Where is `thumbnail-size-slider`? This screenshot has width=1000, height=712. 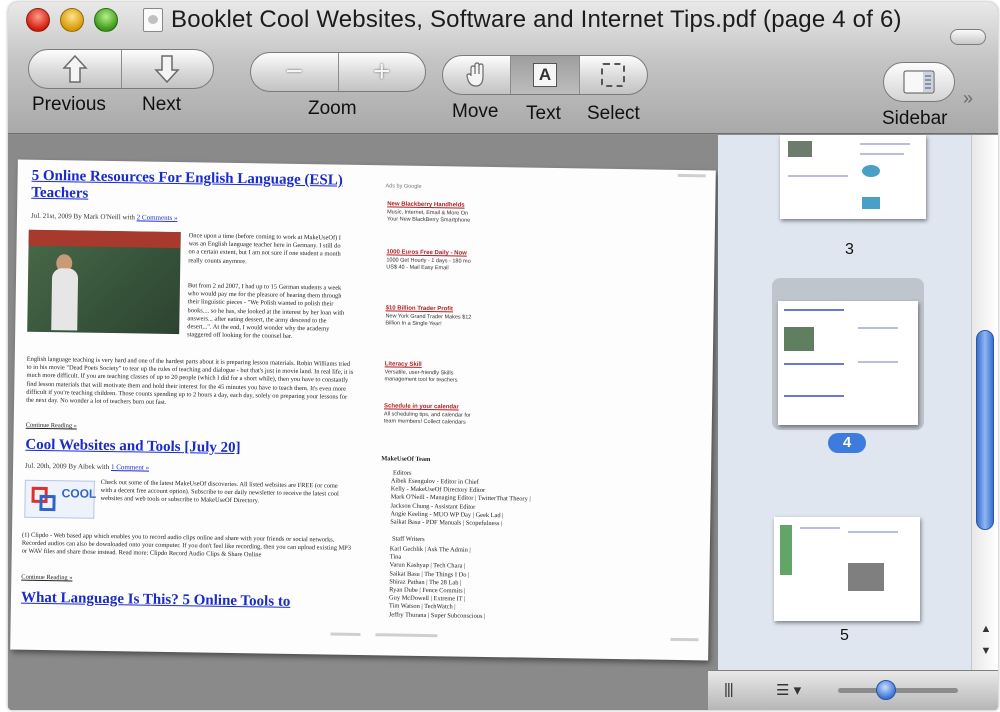
thumbnail-size-slider is located at coordinates (898, 690).